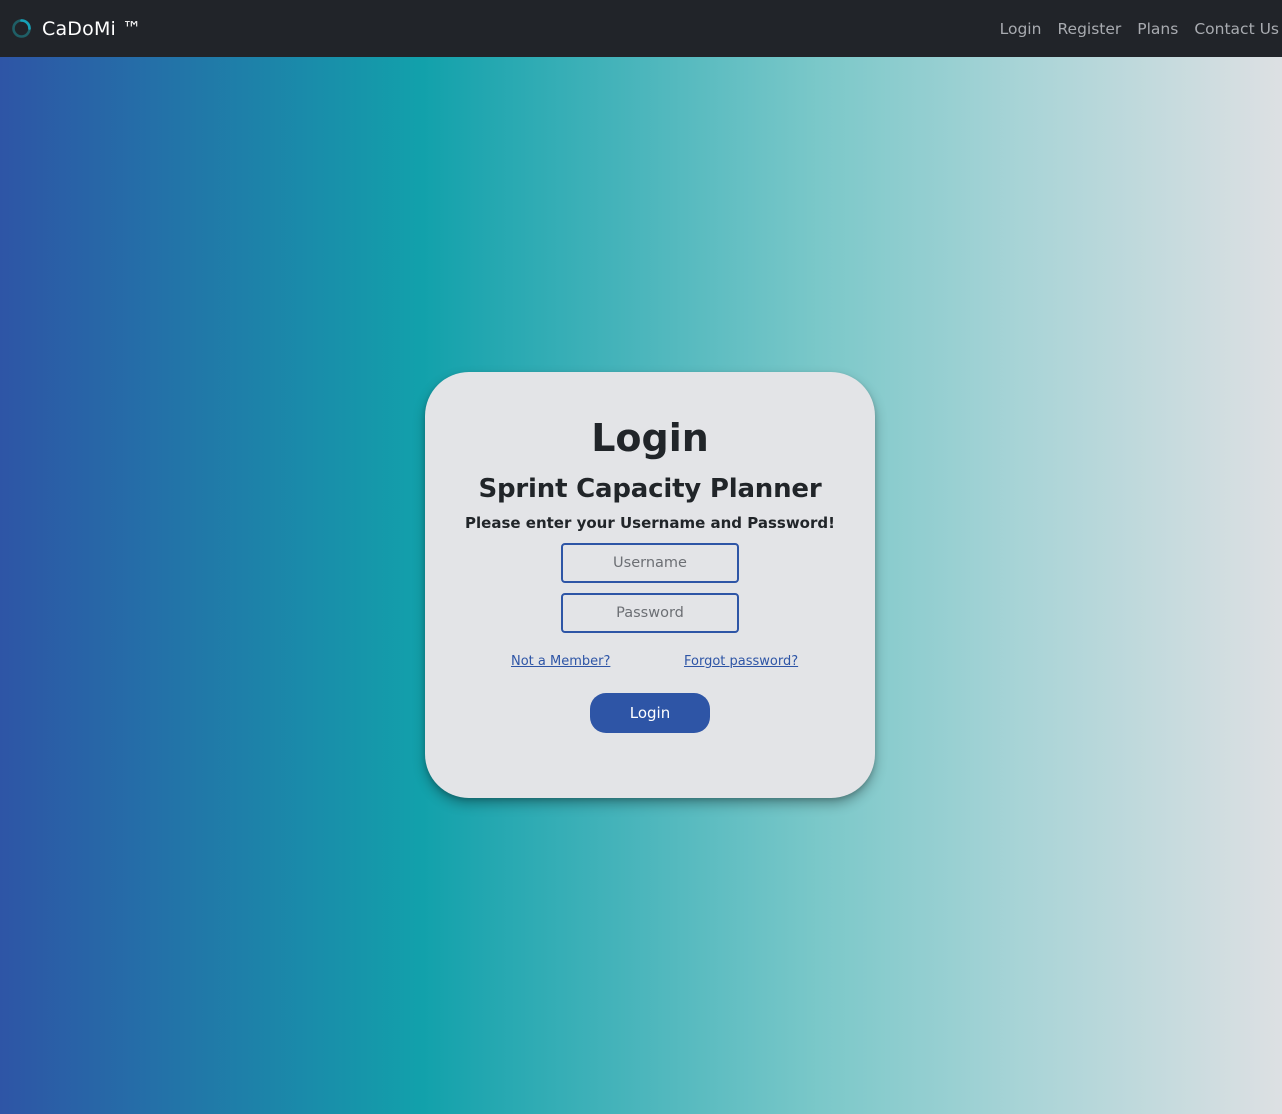 The height and width of the screenshot is (1114, 1282). What do you see at coordinates (1157, 29) in the screenshot?
I see `nav-link-plans: Plans` at bounding box center [1157, 29].